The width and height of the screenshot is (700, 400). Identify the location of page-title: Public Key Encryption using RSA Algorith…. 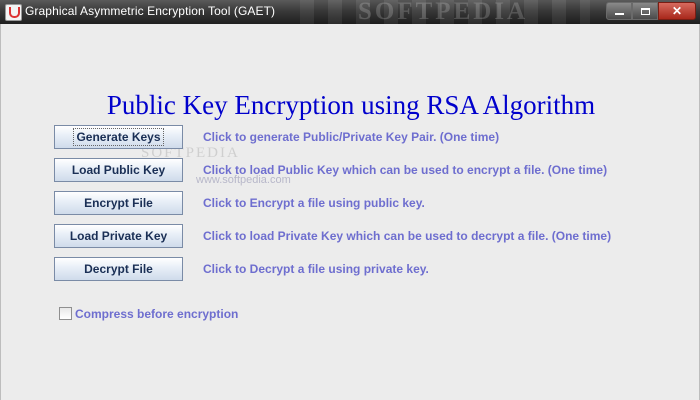
(351, 105).